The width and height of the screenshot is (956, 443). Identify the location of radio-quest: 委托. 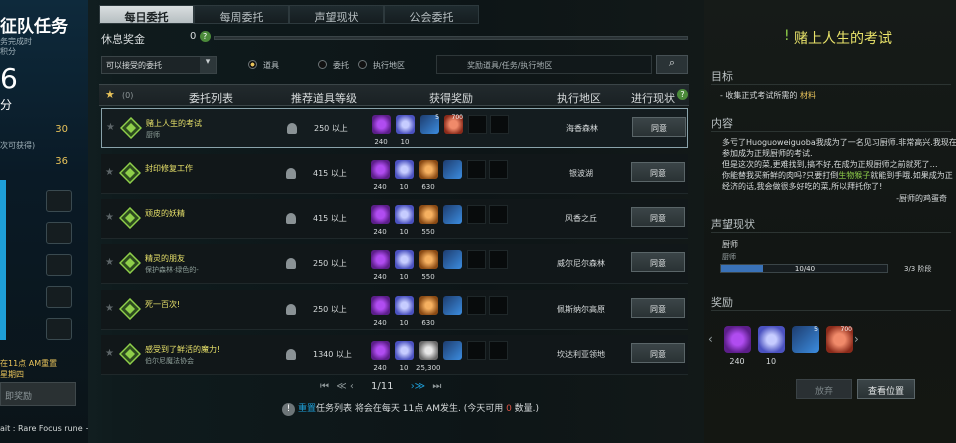
(333, 65).